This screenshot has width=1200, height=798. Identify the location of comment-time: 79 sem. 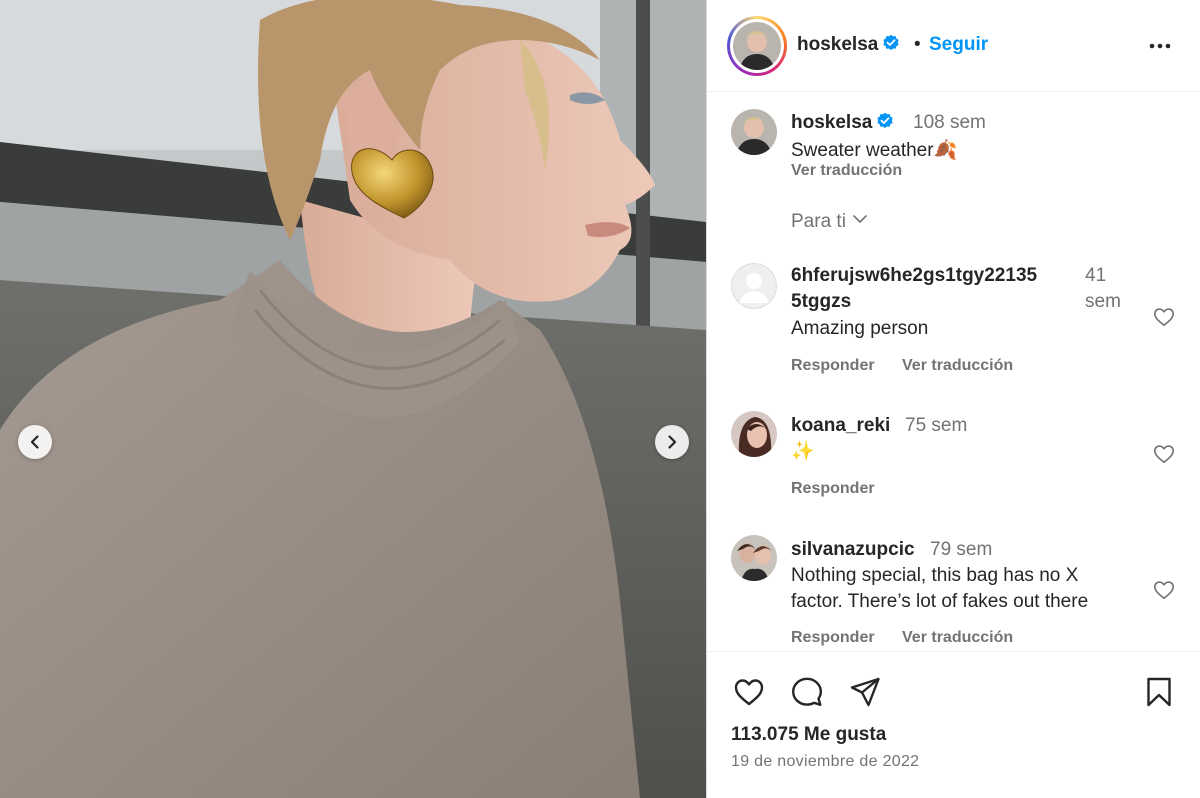
(961, 550).